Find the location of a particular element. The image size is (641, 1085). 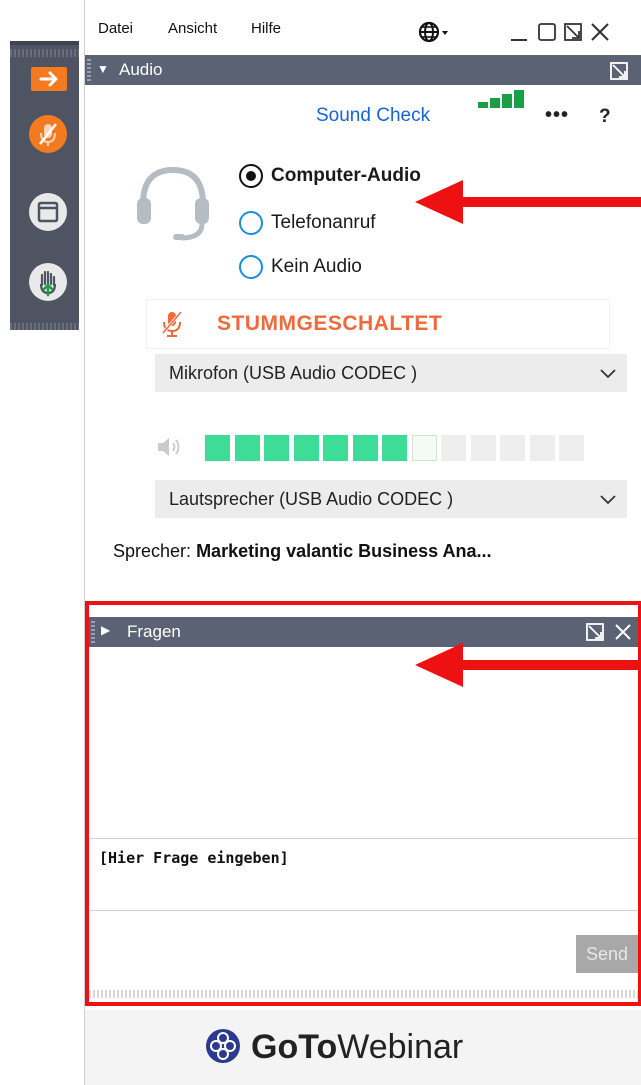

raise-hand-button is located at coordinates (48, 282).